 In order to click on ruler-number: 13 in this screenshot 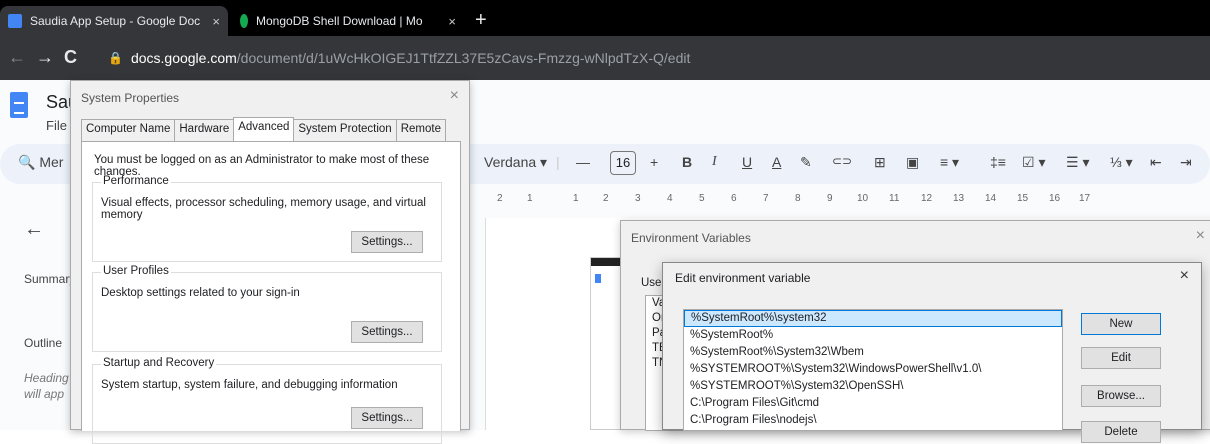, I will do `click(959, 198)`.